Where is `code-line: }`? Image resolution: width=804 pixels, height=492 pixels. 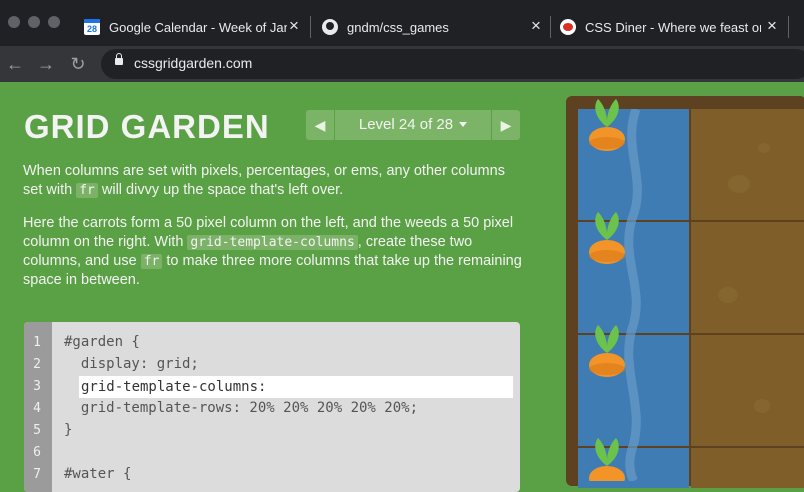
code-line: } is located at coordinates (68, 430).